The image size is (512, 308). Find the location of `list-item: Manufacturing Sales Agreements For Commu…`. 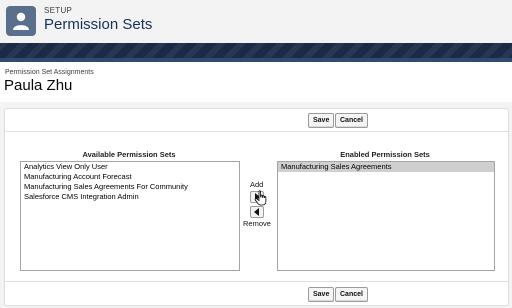

list-item: Manufacturing Sales Agreements For Commu… is located at coordinates (130, 187).